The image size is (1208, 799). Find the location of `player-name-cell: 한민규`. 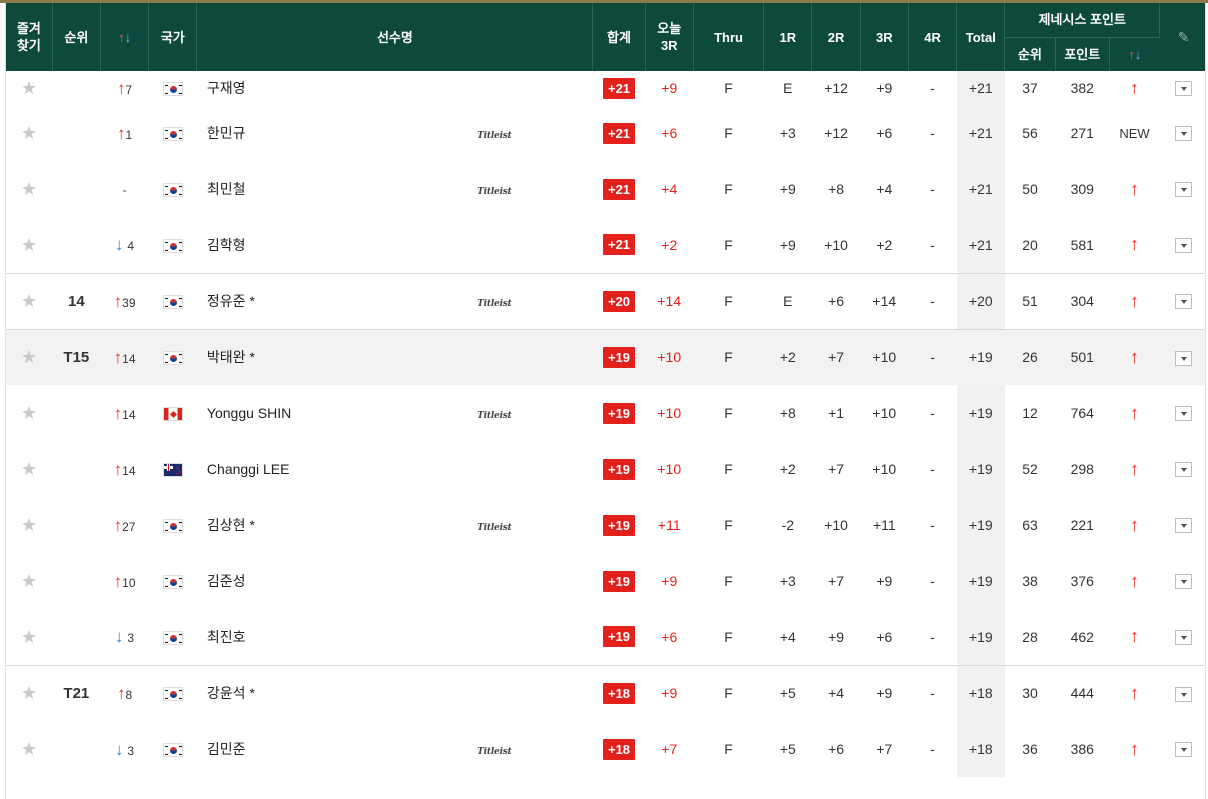

player-name-cell: 한민규 is located at coordinates (296, 133).